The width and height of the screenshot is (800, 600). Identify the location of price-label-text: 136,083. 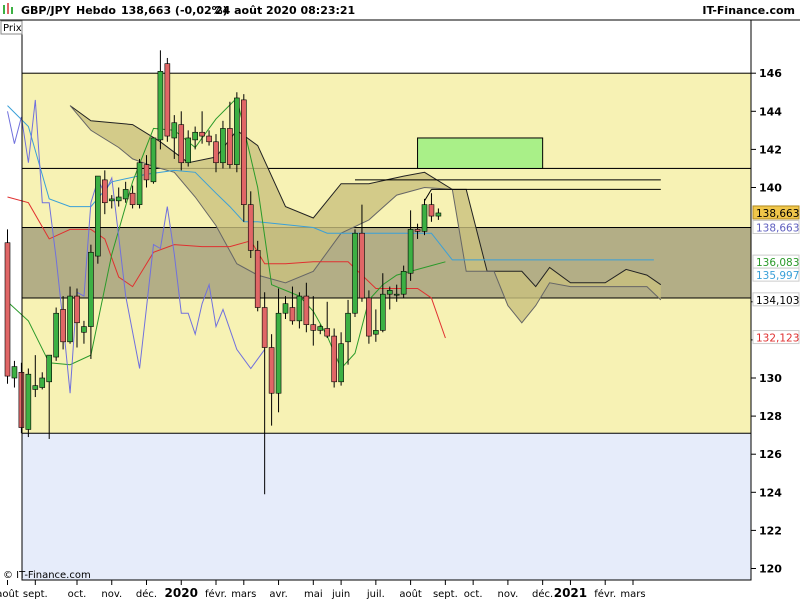
(777, 263).